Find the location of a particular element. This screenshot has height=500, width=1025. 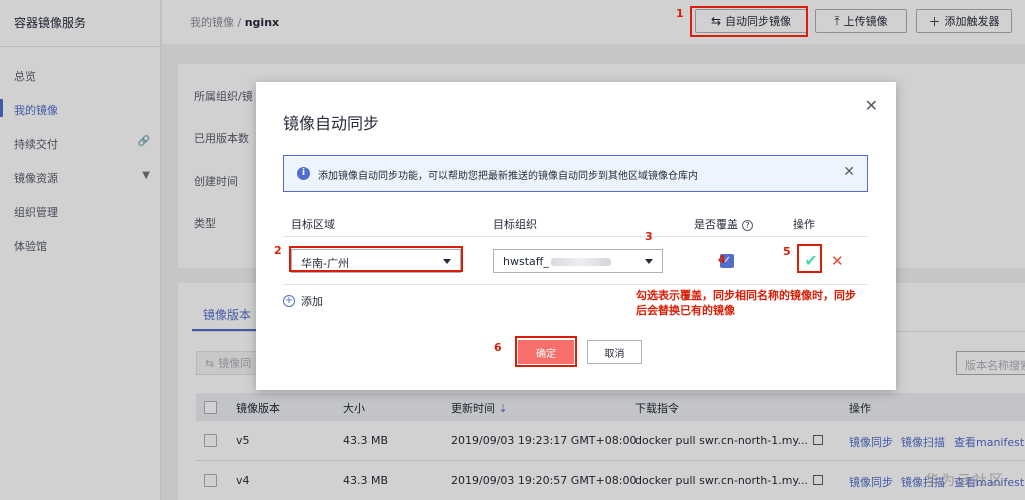

add-rule-button: + 添加 is located at coordinates (303, 301).